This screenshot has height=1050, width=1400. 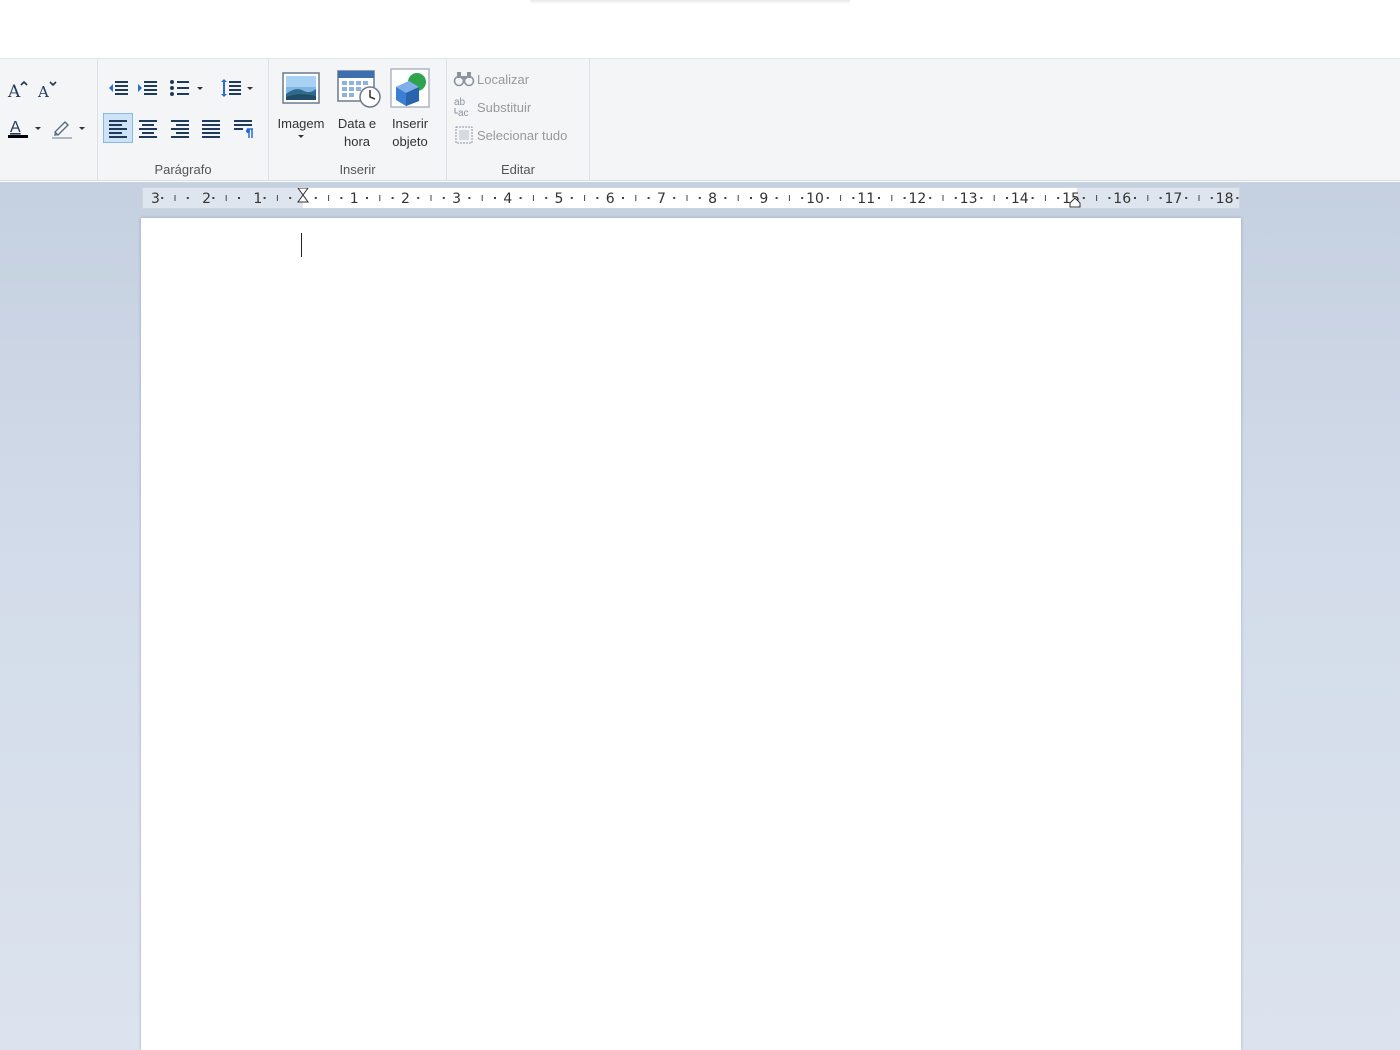 What do you see at coordinates (917, 199) in the screenshot?
I see `ruler-label: 12` at bounding box center [917, 199].